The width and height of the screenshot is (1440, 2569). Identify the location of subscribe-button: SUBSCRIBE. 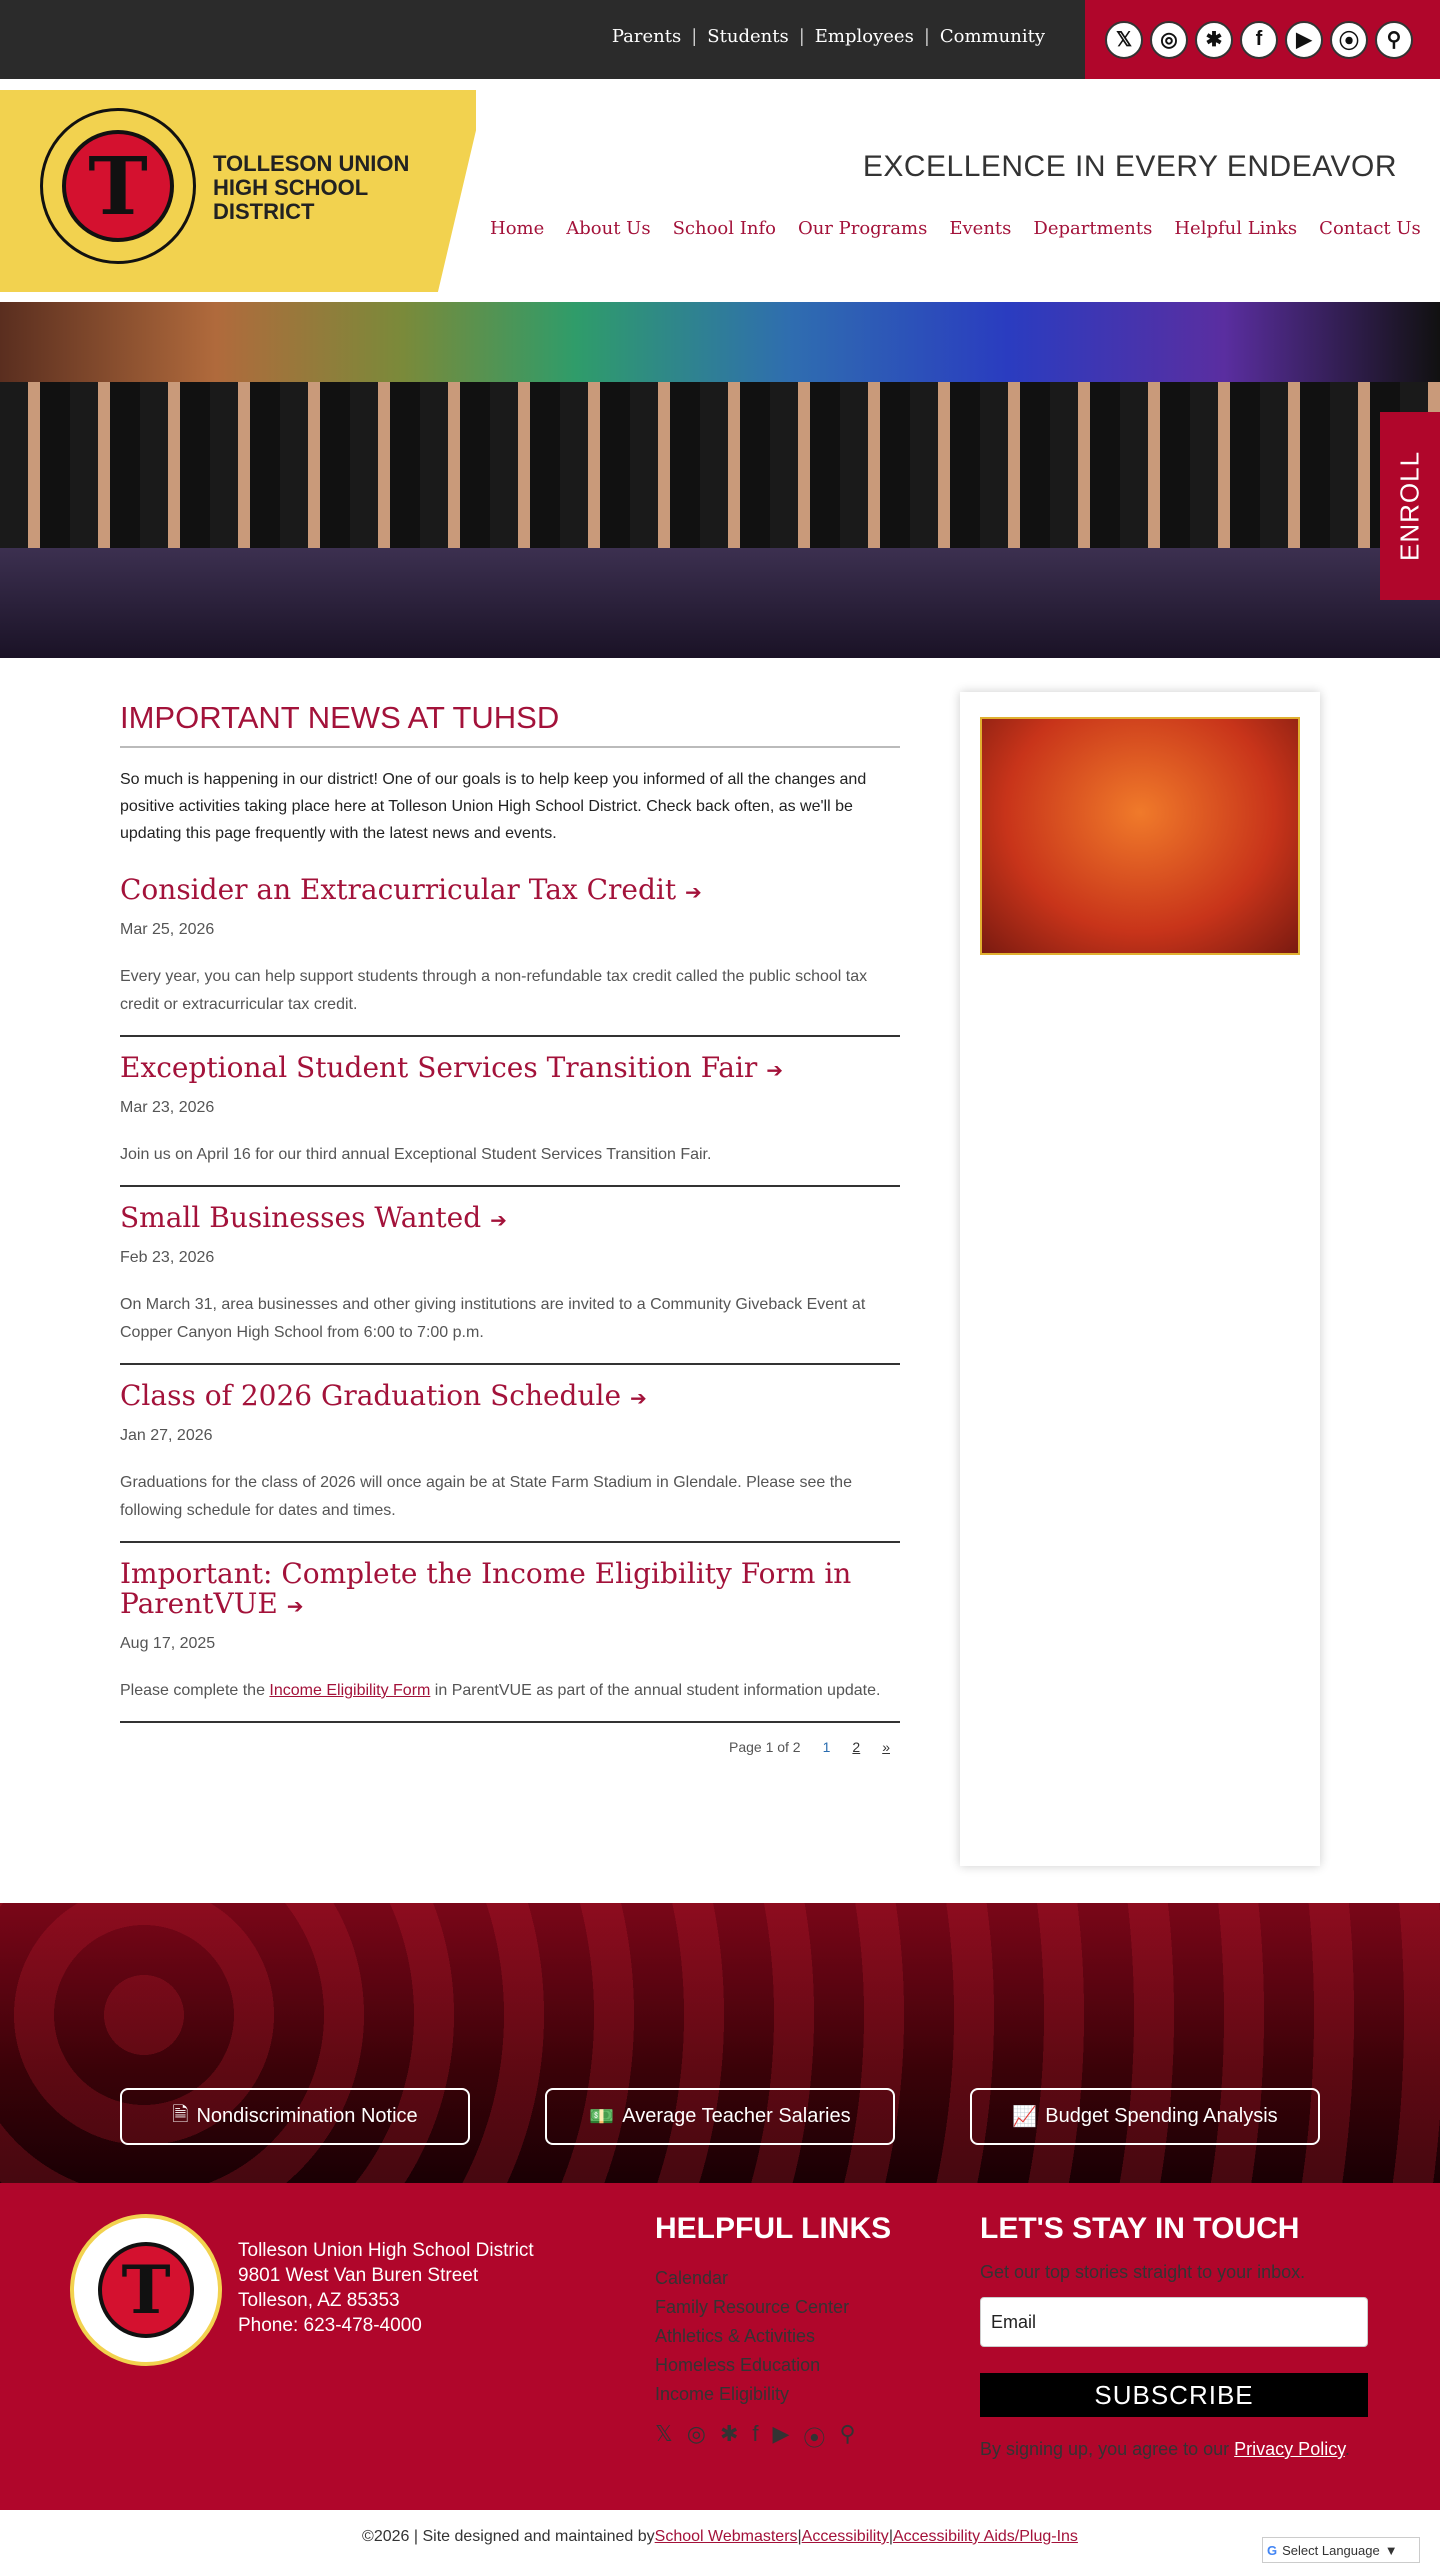
(1174, 2395).